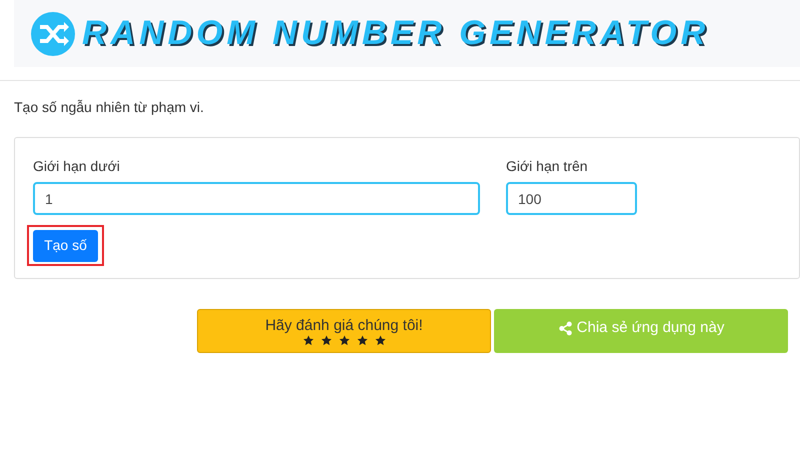  Describe the element at coordinates (344, 331) in the screenshot. I see `rate-button: Hãy đánh giá chúng tôi!` at that location.